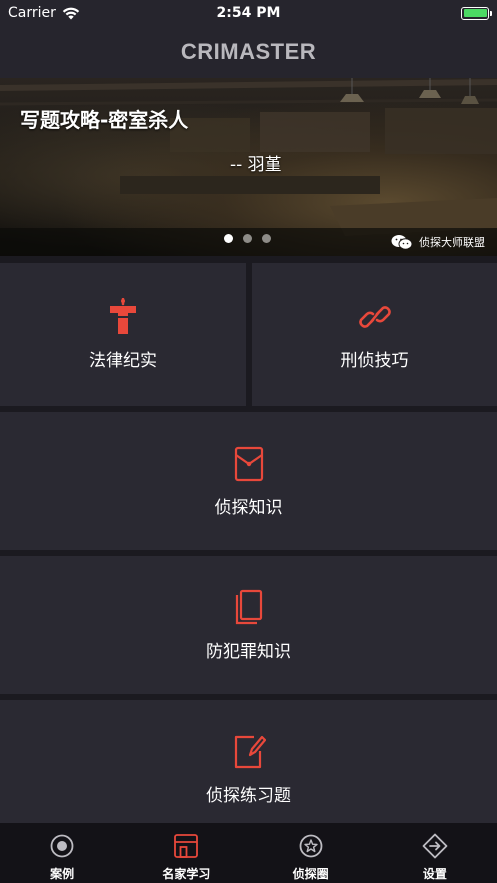 This screenshot has height=883, width=497. I want to click on status-bar: Carrier 2:54 PM, so click(248, 13).